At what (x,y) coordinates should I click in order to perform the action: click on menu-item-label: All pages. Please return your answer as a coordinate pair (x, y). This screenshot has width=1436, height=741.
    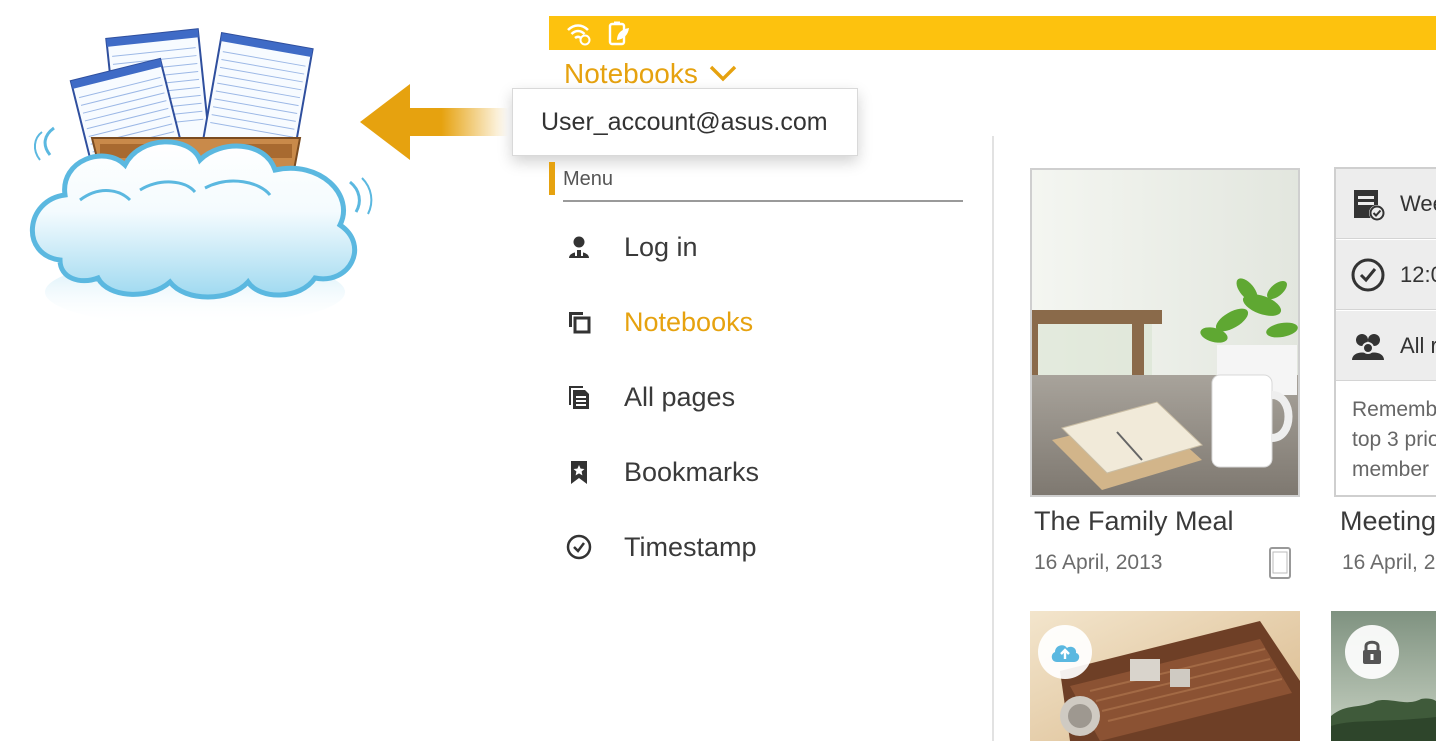
    Looking at the image, I should click on (680, 396).